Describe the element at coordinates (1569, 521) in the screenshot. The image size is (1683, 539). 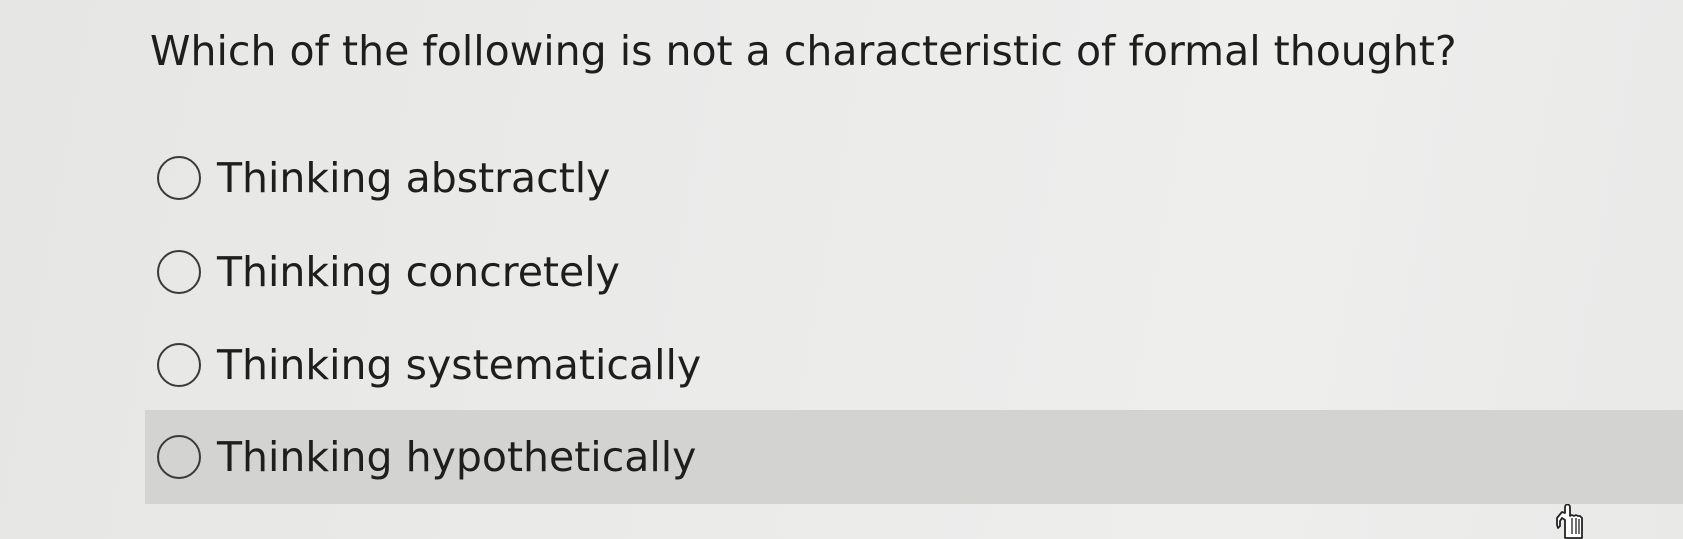
I see `hand-pointer-icon` at that location.